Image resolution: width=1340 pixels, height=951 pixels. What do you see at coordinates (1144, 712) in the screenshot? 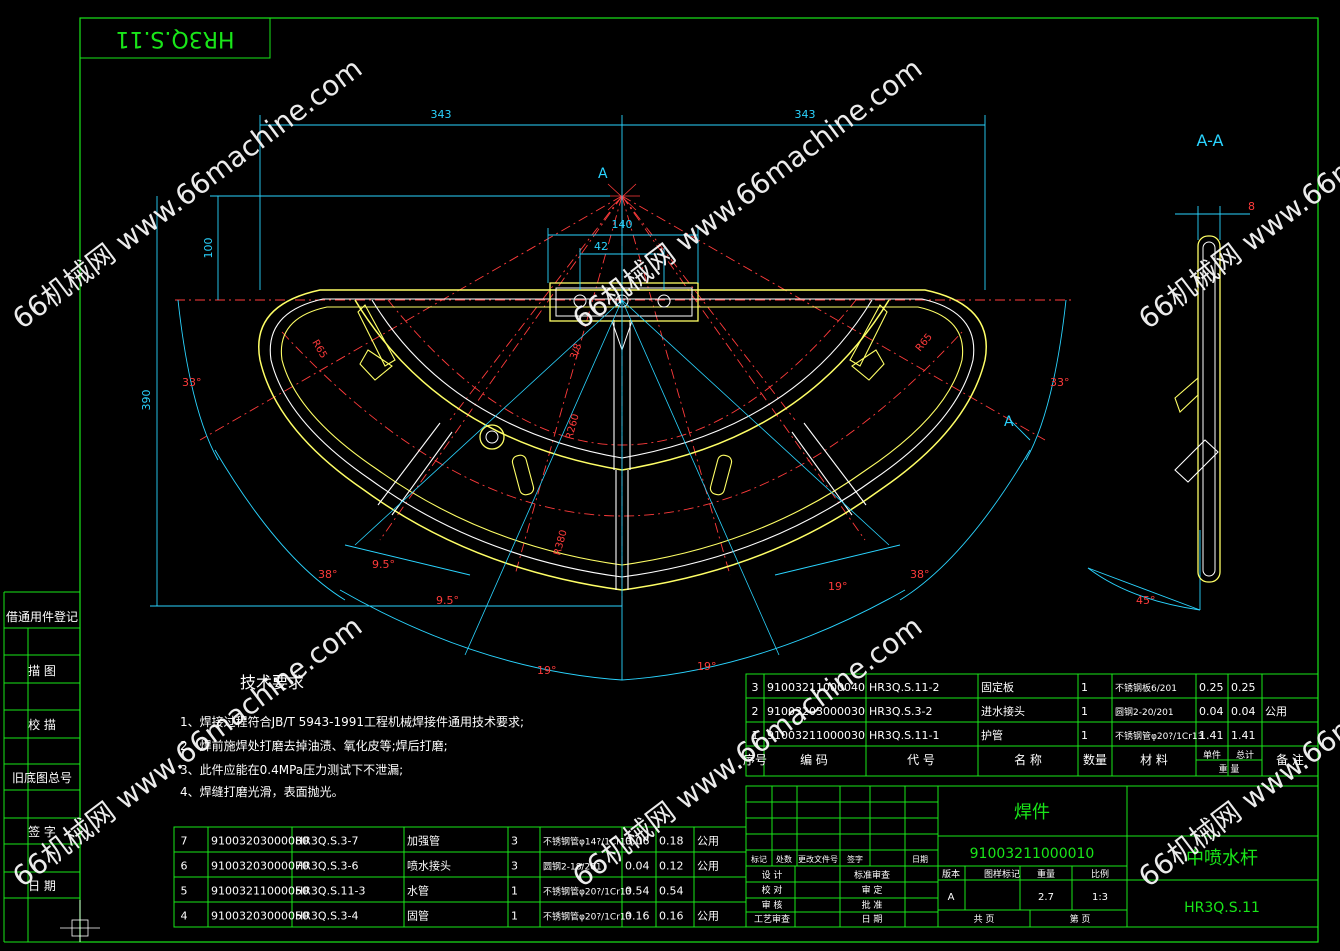
I see `bomu-row-1-material: 圆钢2-20/201` at bounding box center [1144, 712].